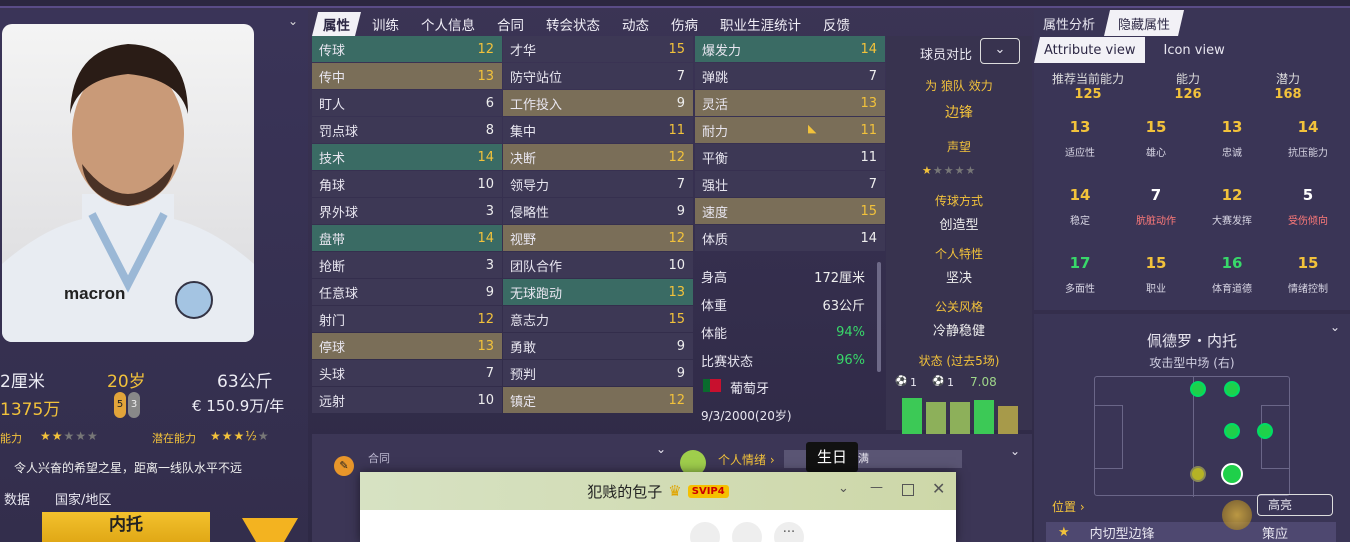  Describe the element at coordinates (598, 292) in the screenshot. I see `attribute-row: 无球跑动 13` at that location.